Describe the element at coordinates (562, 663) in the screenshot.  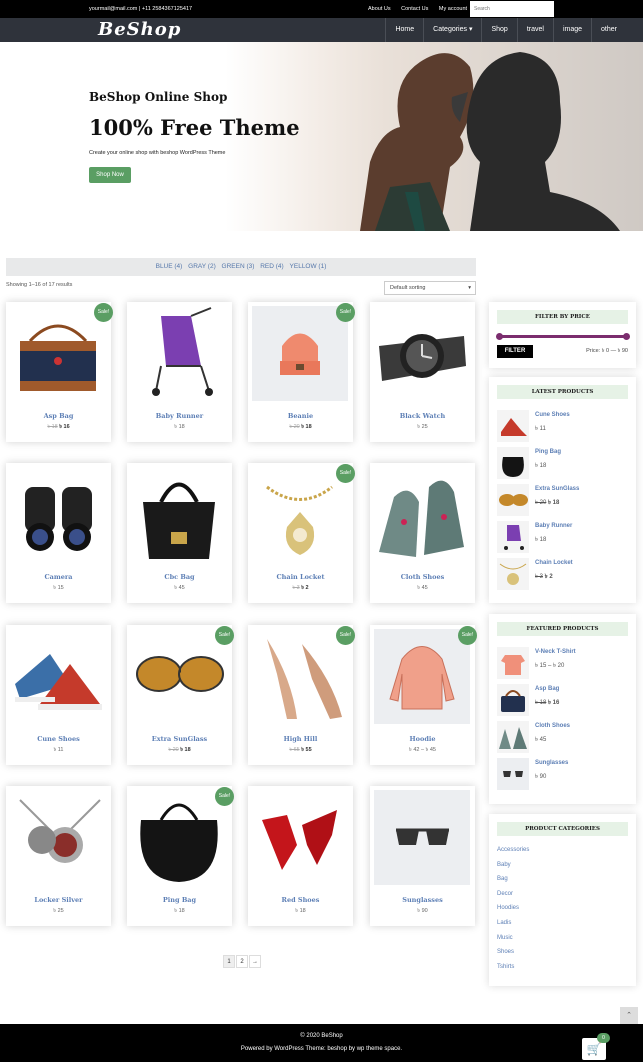
I see `featured-product-item: V-Neck T-Shirt ৳ 15 – ৳ 20` at that location.